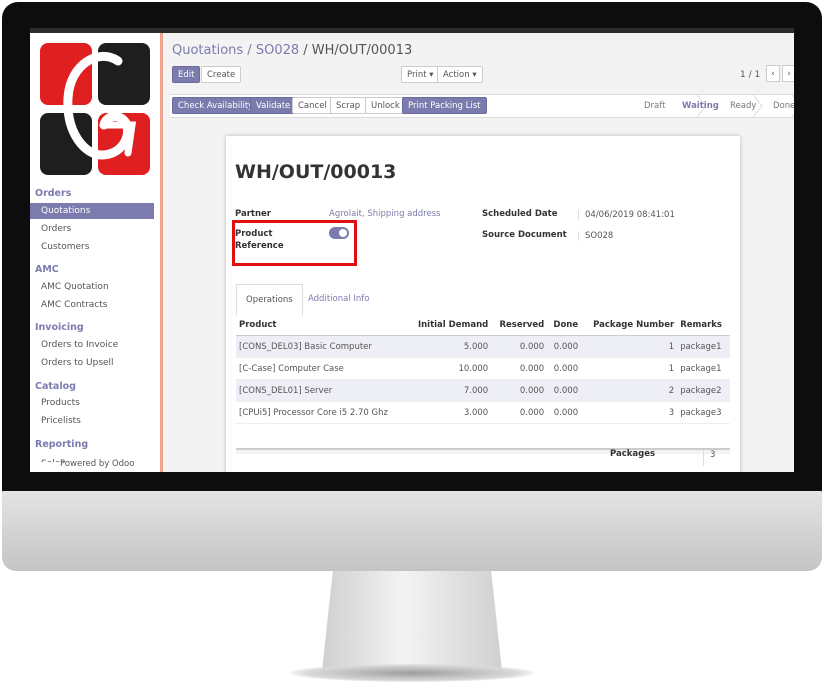 Image resolution: width=824 pixels, height=686 pixels. I want to click on tab-operations: Operations, so click(269, 300).